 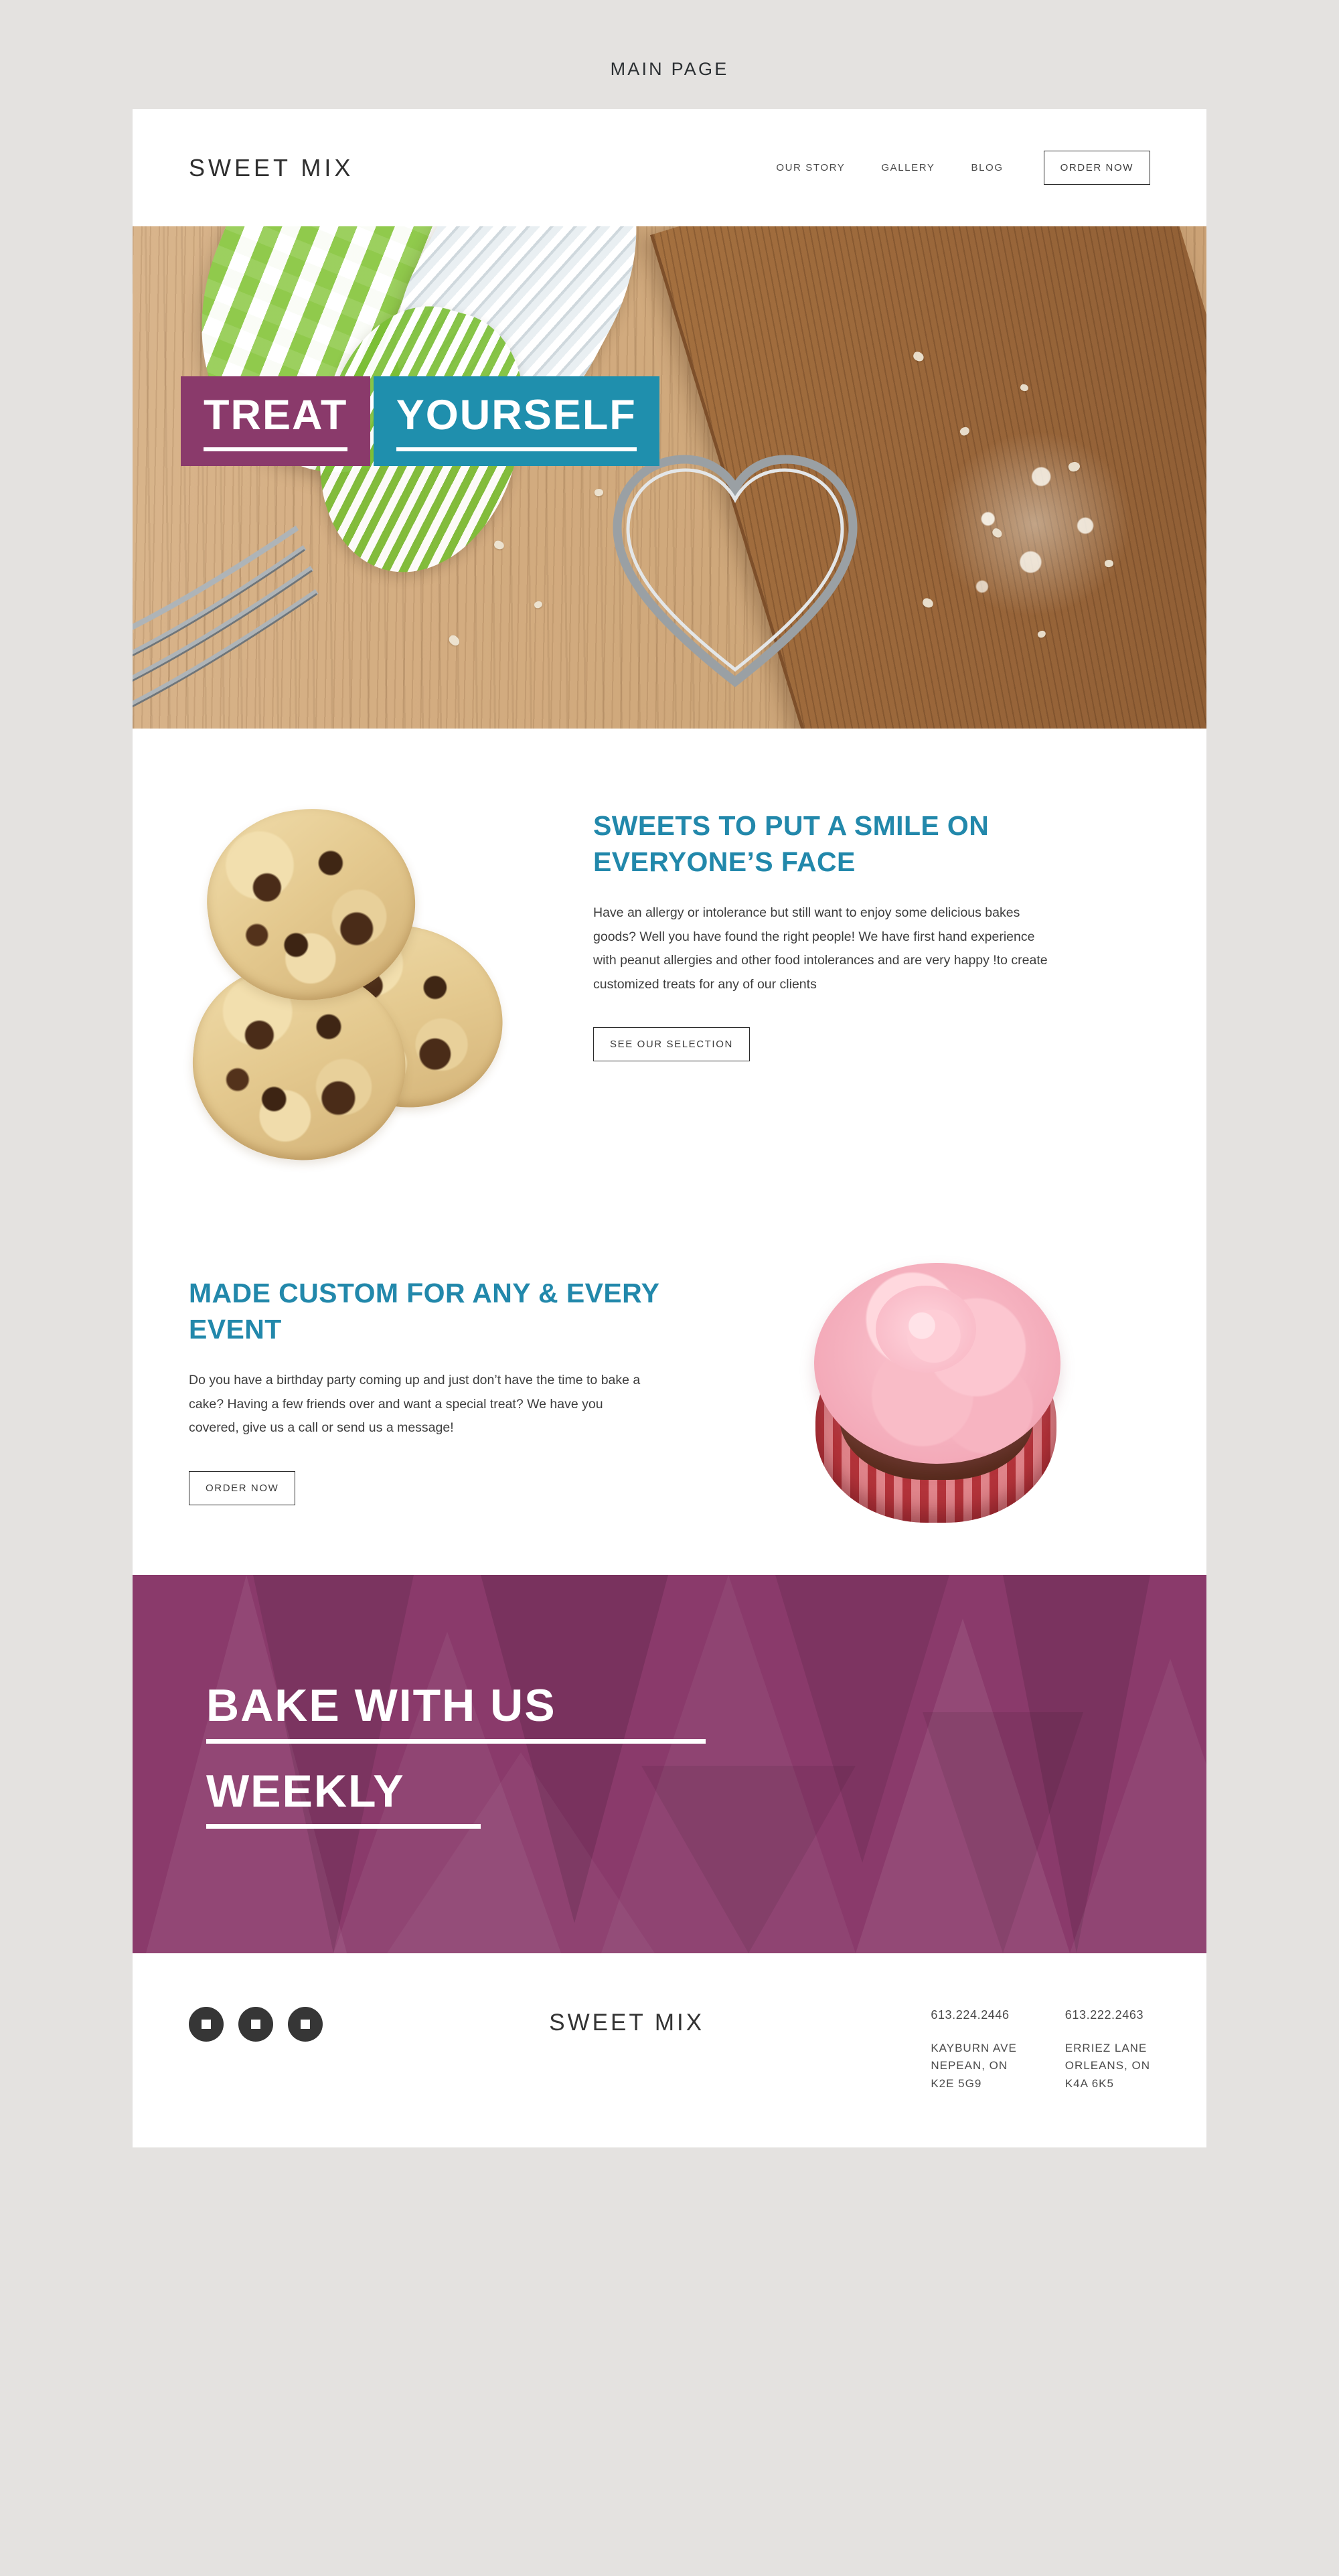 I want to click on hero-word-yourself: YOURSELF, so click(x=516, y=422).